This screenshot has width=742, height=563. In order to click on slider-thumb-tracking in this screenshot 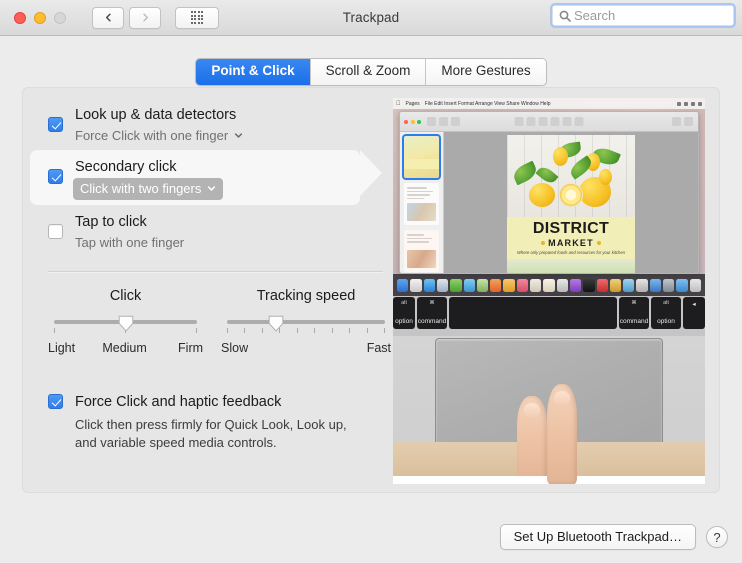, I will do `click(276, 323)`.